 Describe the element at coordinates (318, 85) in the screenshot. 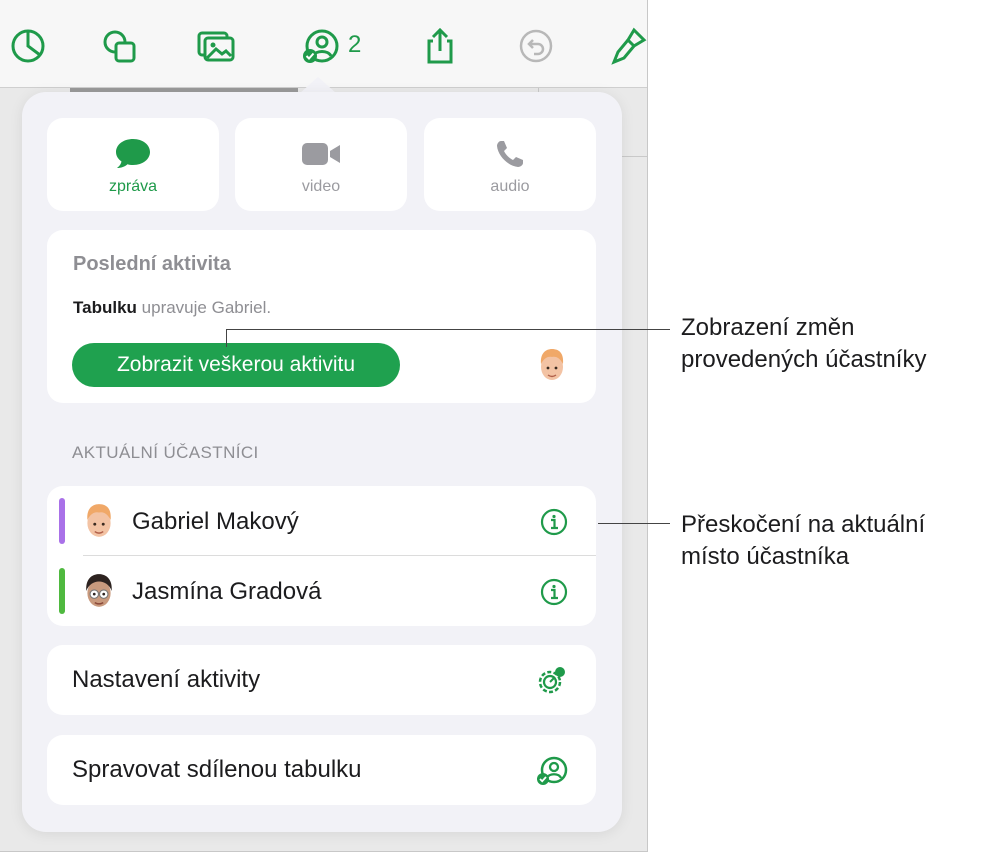

I see `popover-arrow` at that location.